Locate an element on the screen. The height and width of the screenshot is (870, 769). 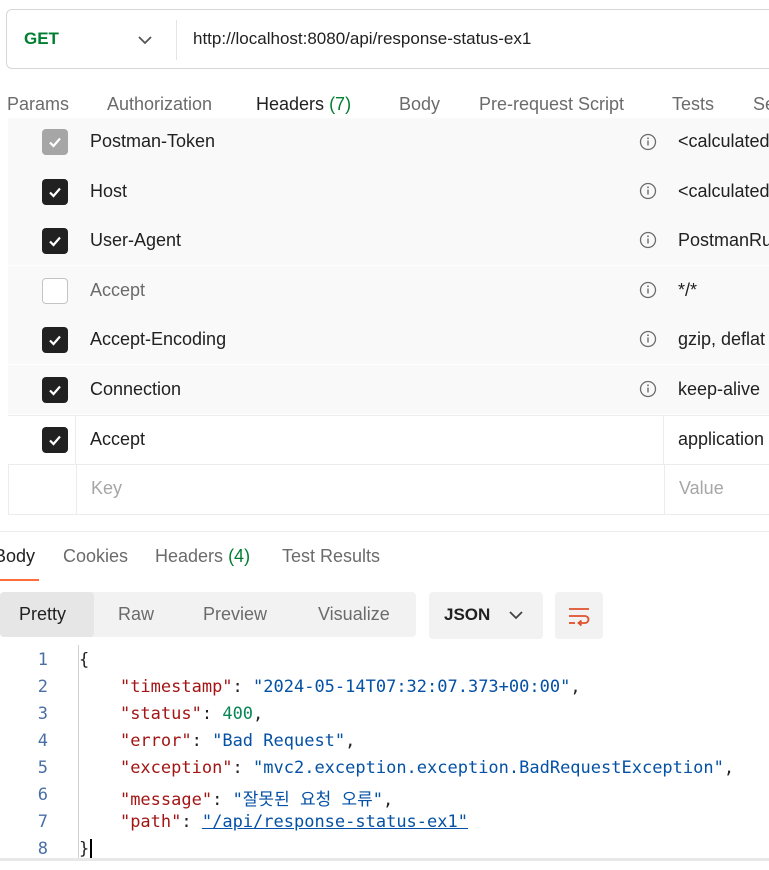
header-row: Accept */* is located at coordinates (388, 290).